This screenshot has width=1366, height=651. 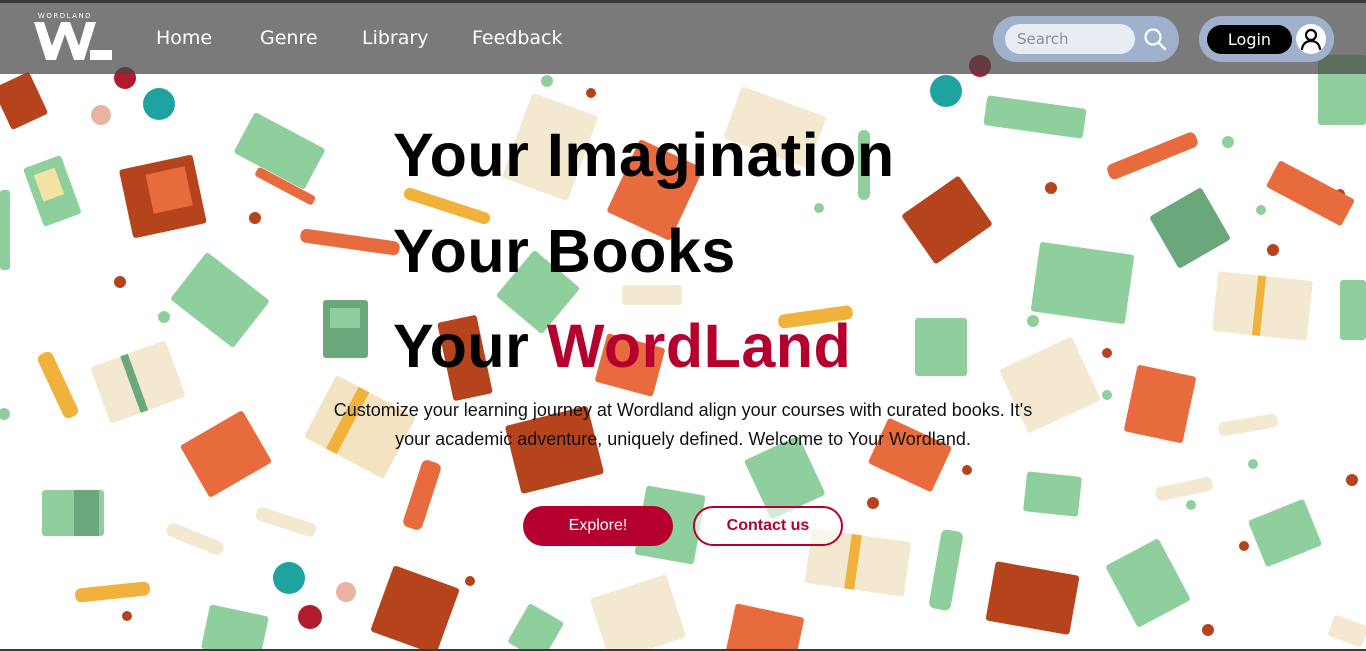 What do you see at coordinates (470, 346) in the screenshot?
I see `hero-title-prefix: Your` at bounding box center [470, 346].